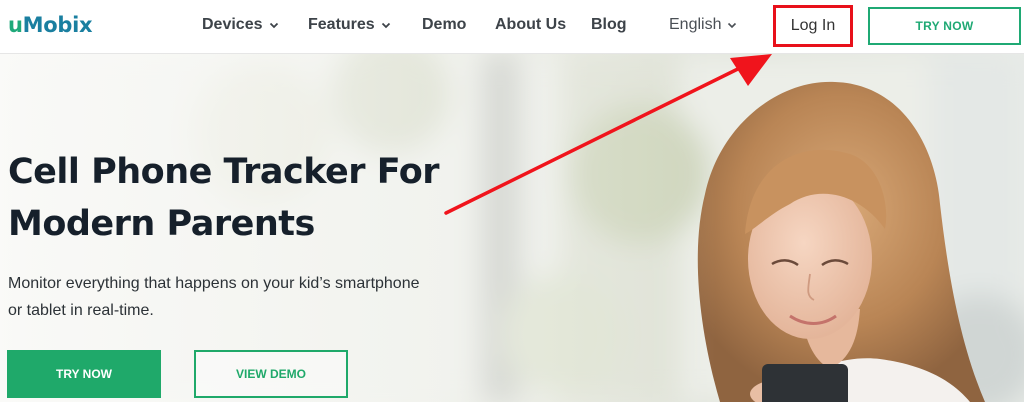  I want to click on header-try-now-label: TRY NOW, so click(944, 26).